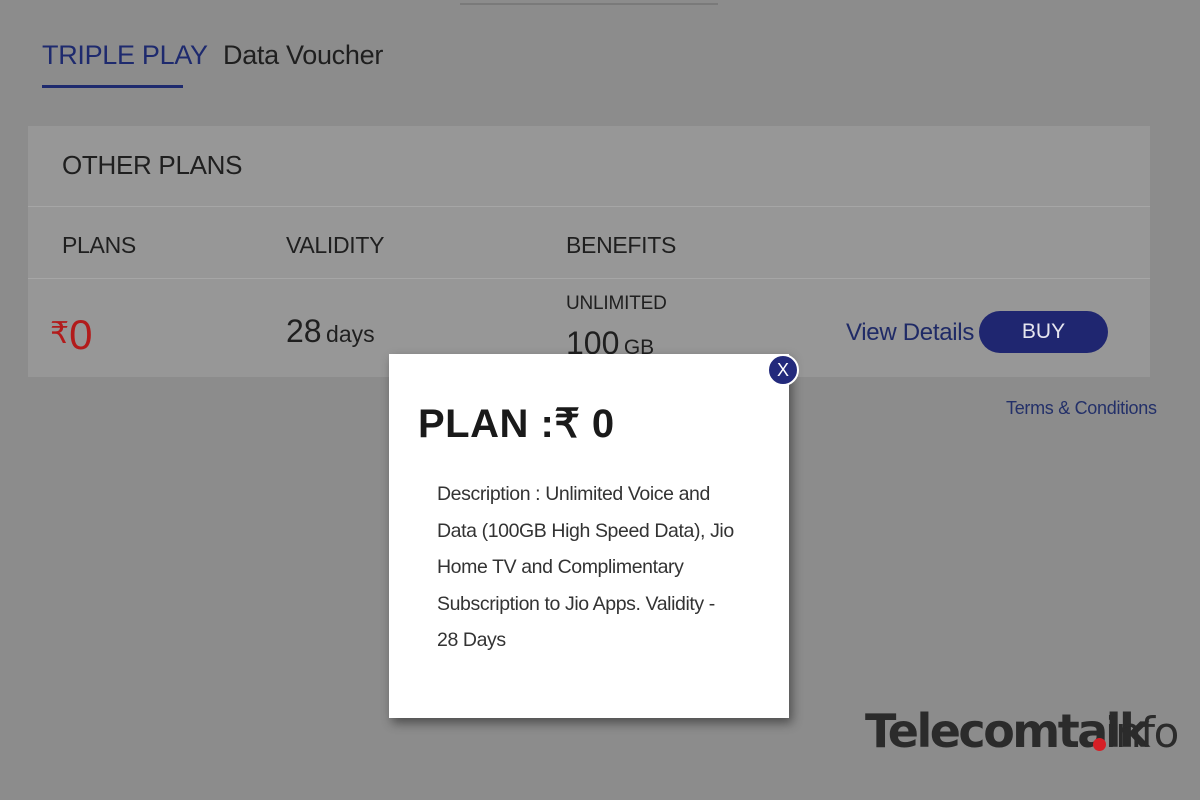 The image size is (1200, 800). I want to click on description-line: Description : Unlimited Voice and, so click(573, 494).